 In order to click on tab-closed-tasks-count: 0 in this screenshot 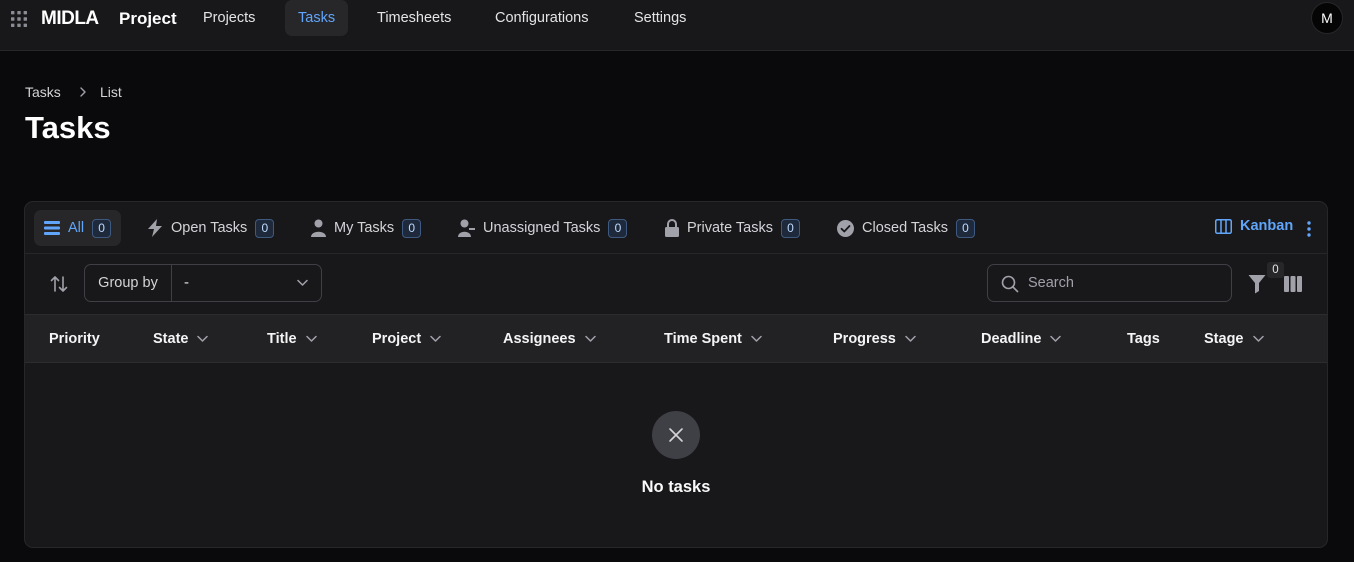, I will do `click(965, 228)`.